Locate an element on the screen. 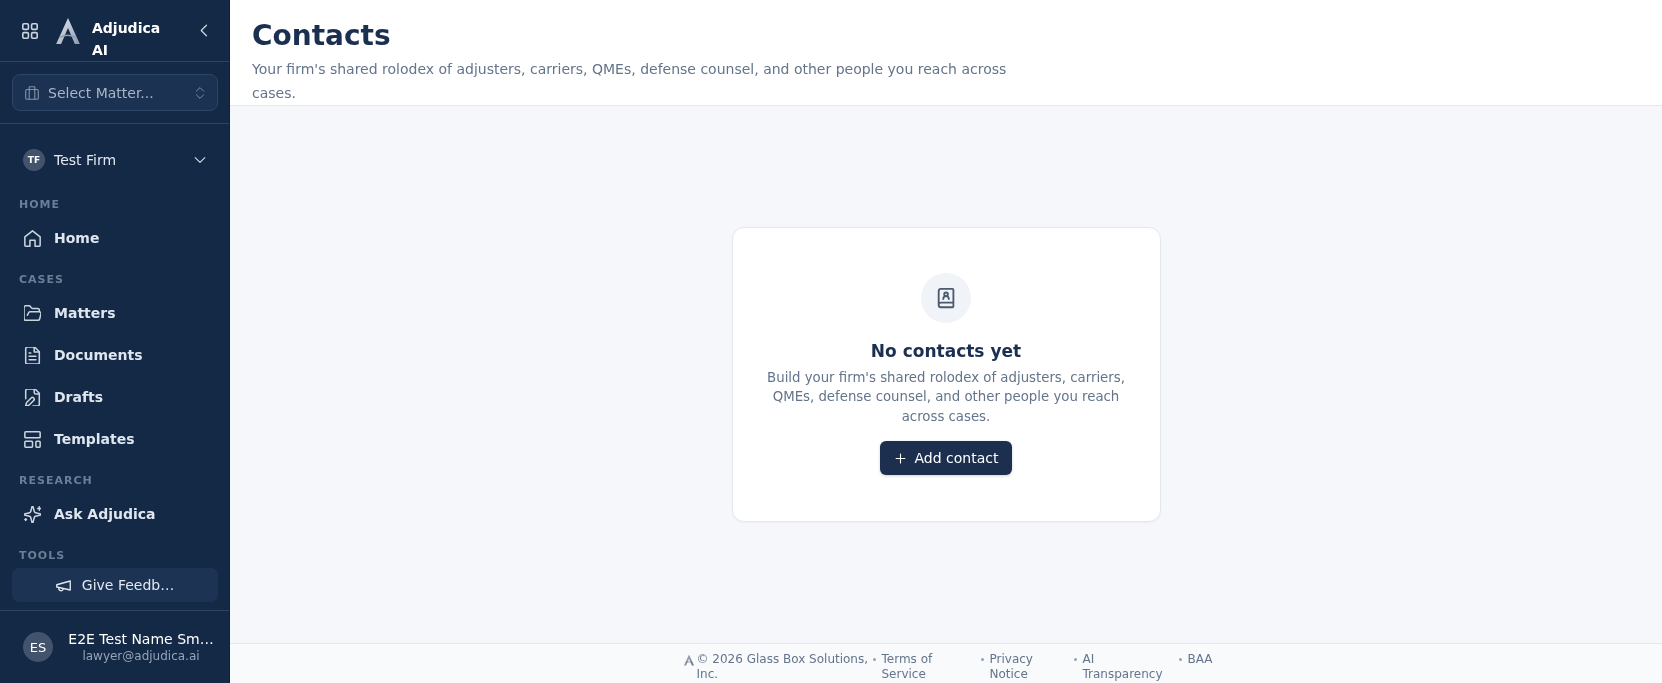 The height and width of the screenshot is (683, 1662). brand-name: Adjudica AI is located at coordinates (127, 39).